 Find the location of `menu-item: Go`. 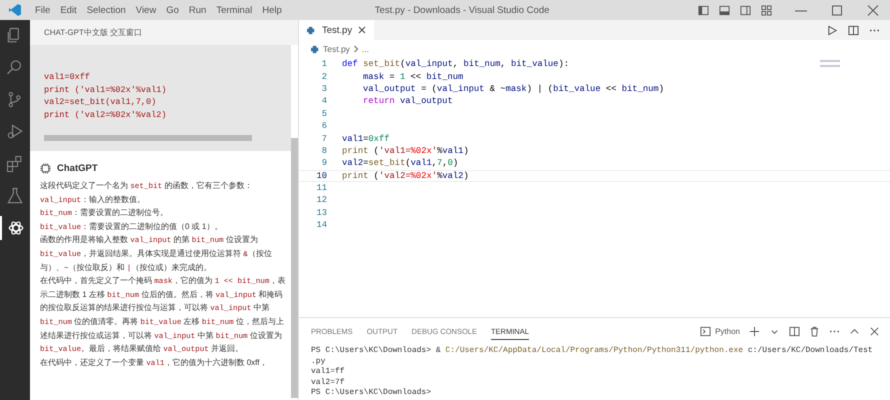

menu-item: Go is located at coordinates (172, 10).